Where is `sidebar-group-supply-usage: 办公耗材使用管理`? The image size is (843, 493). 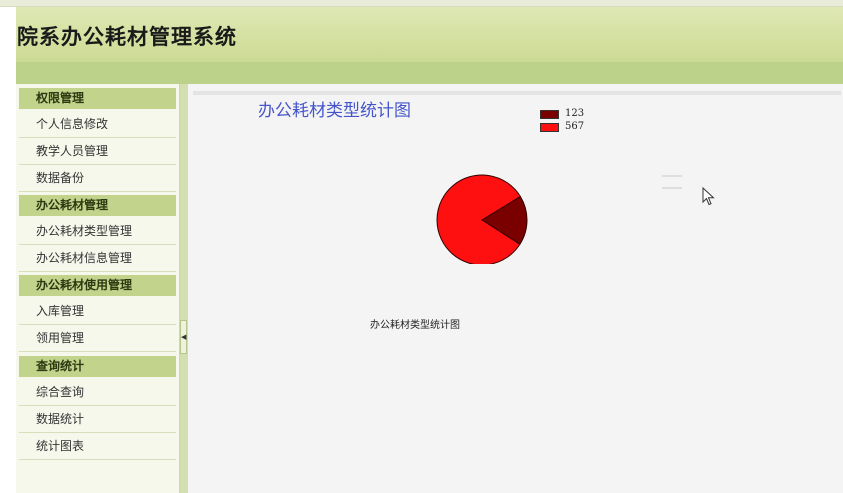 sidebar-group-supply-usage: 办公耗材使用管理 is located at coordinates (97, 285).